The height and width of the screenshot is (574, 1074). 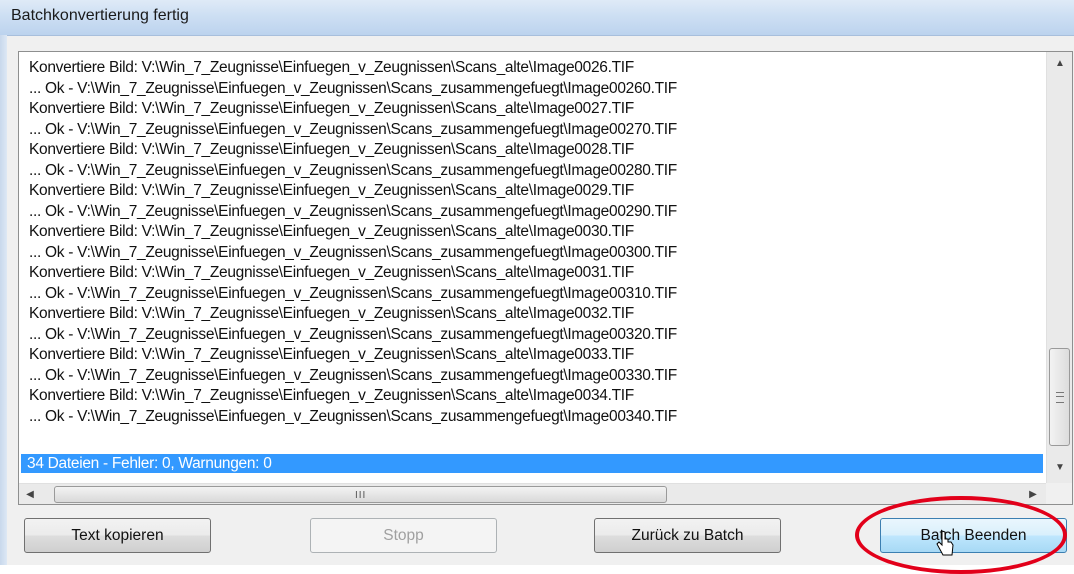 I want to click on scroll-right-arrow-icon: ▶, so click(x=1033, y=494).